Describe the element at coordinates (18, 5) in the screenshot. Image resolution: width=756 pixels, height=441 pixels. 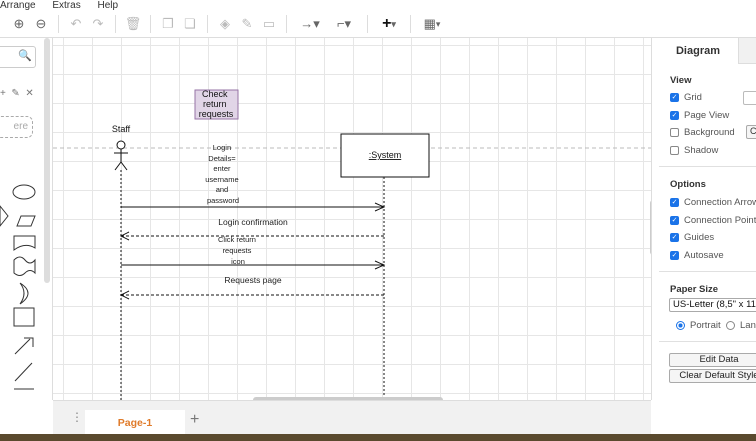
I see `menu-arrange: Arrange` at that location.